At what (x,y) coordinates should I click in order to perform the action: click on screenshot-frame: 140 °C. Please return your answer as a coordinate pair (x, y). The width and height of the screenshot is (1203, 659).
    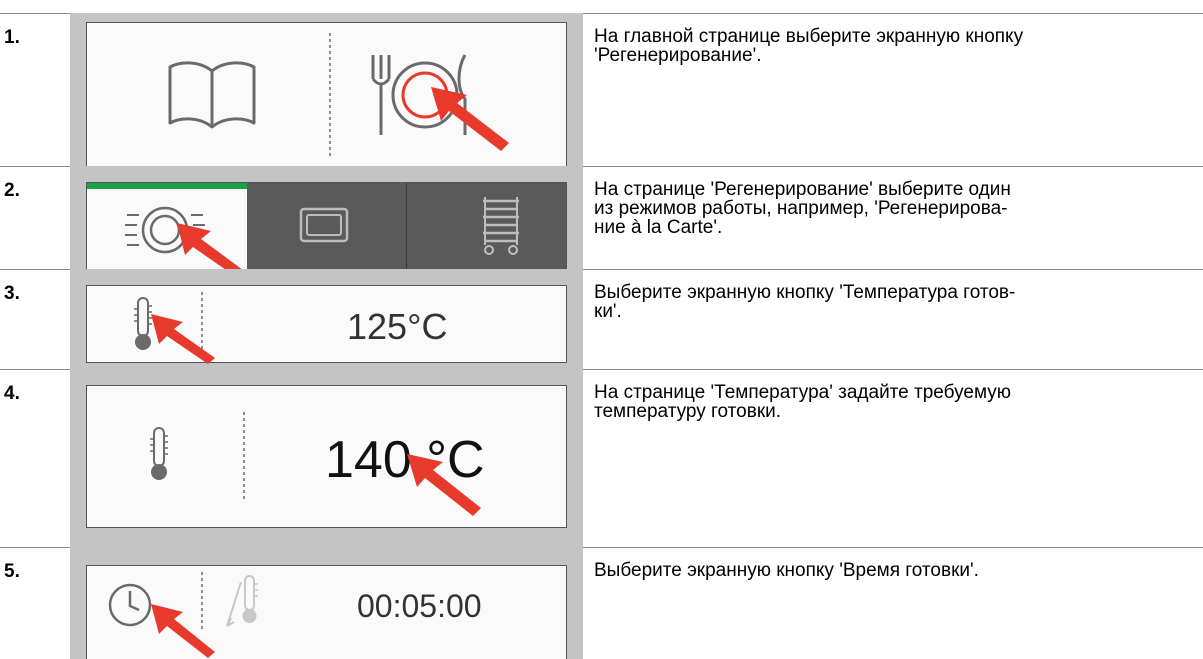
    Looking at the image, I should click on (326, 458).